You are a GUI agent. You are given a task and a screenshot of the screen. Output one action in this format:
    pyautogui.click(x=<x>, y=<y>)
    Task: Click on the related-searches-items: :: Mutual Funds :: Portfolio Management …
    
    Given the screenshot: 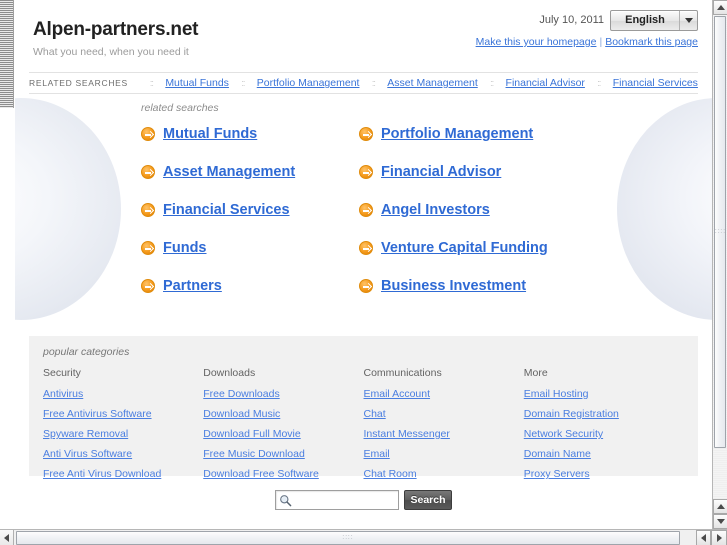 What is the action you would take?
    pyautogui.click(x=422, y=83)
    